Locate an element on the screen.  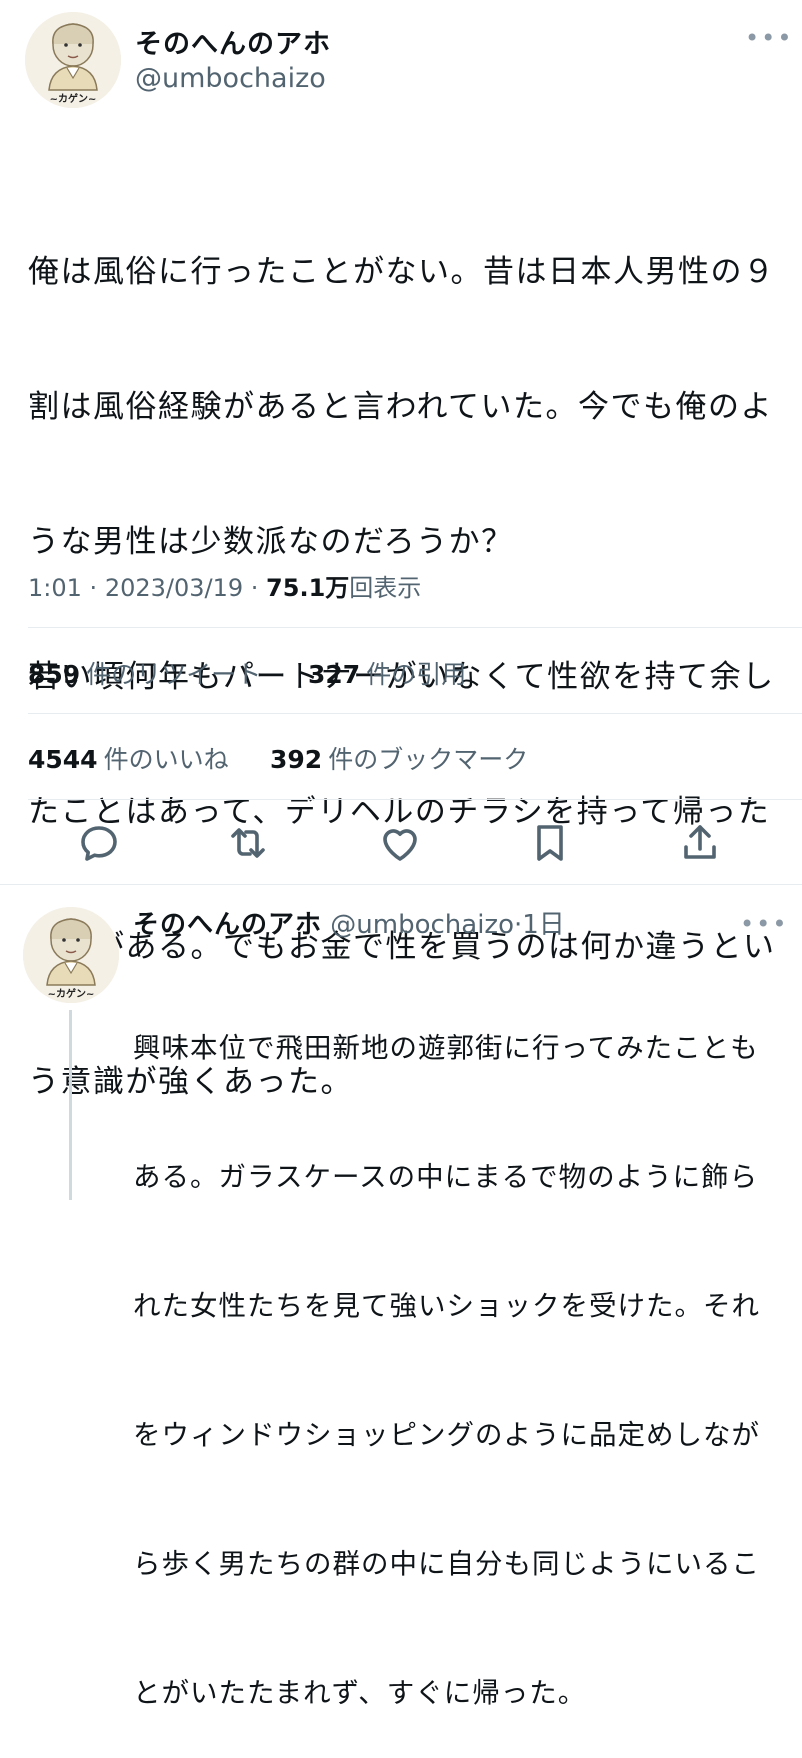
tweet-time: 1:01 is located at coordinates (55, 588).